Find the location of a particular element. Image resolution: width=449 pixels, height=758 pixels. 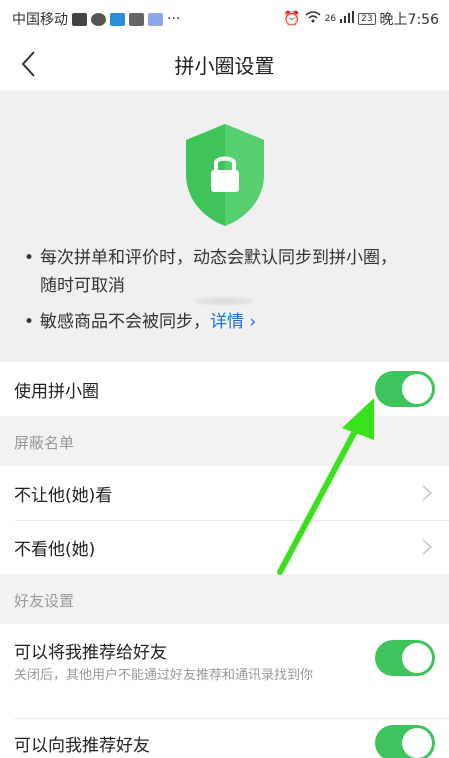

block-list: 不让他(她)看 不看他(她) is located at coordinates (224, 520).